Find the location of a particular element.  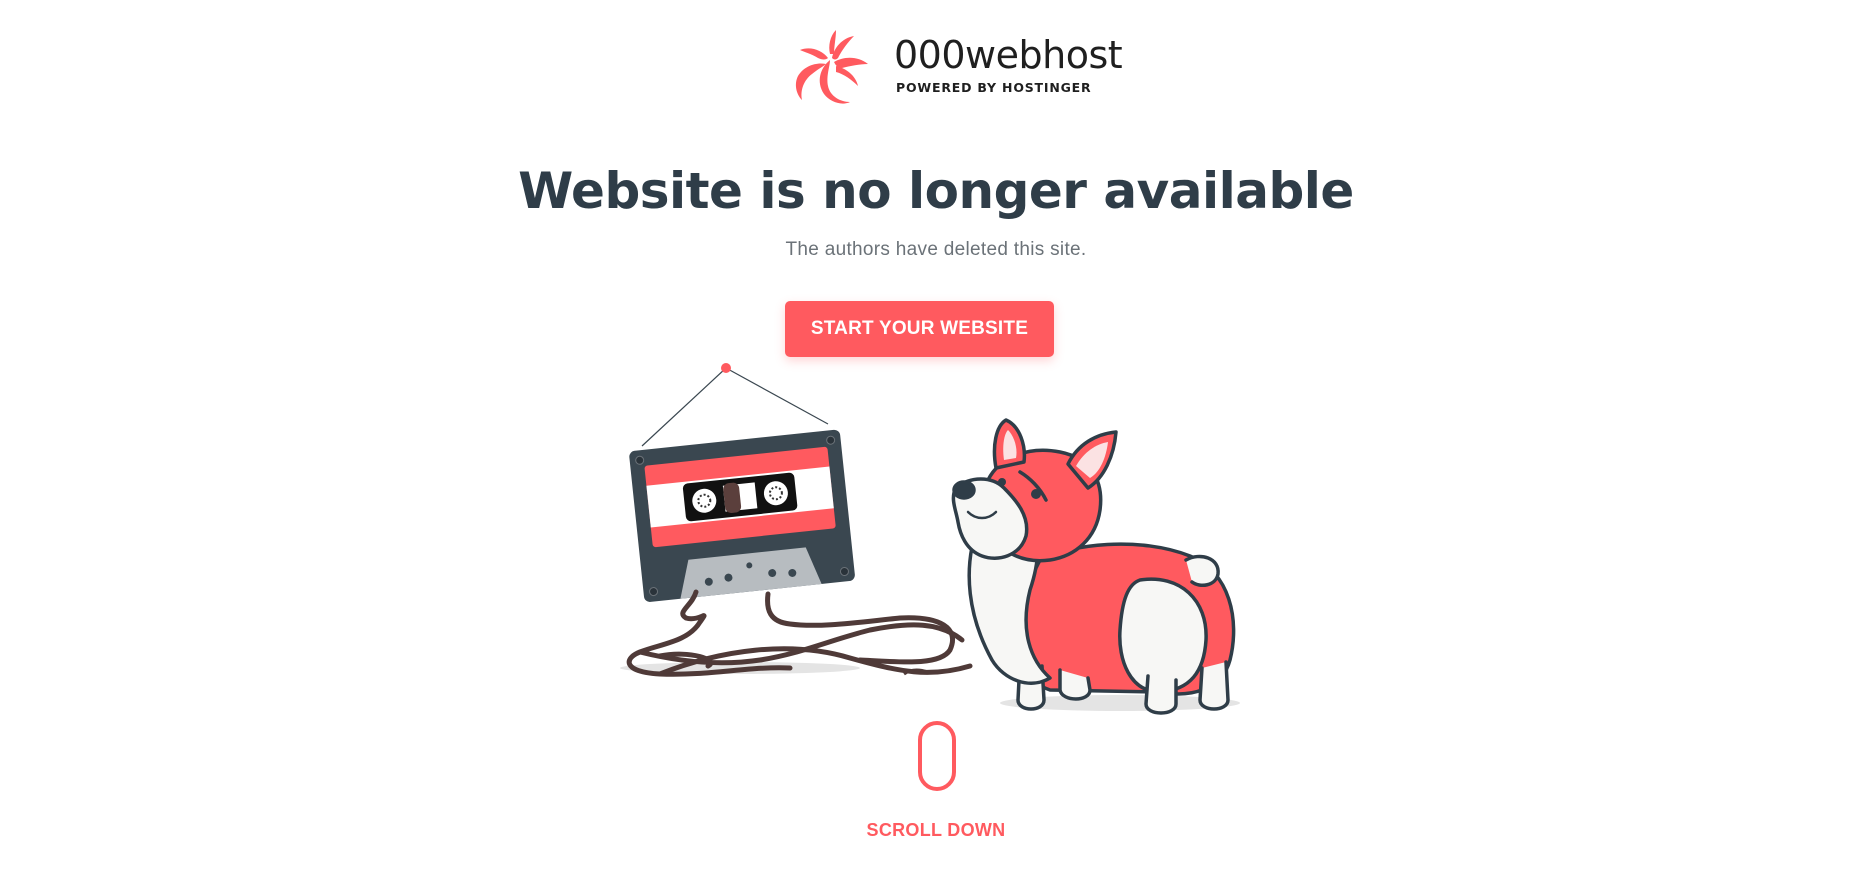

brand-logo: 000webhost POWERED BY HOSTINGER is located at coordinates (956, 66).